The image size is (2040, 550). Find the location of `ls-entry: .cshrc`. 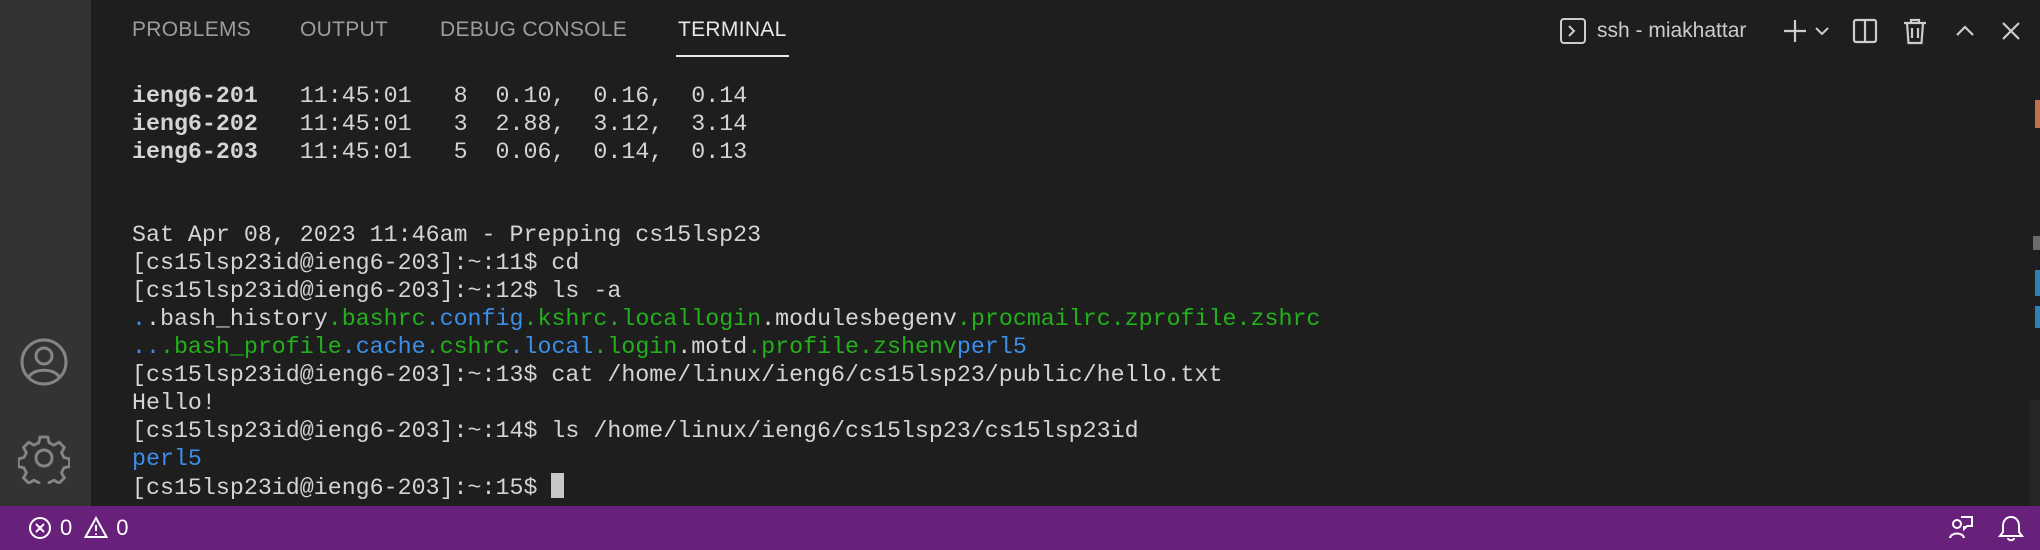

ls-entry: .cshrc is located at coordinates (467, 347).